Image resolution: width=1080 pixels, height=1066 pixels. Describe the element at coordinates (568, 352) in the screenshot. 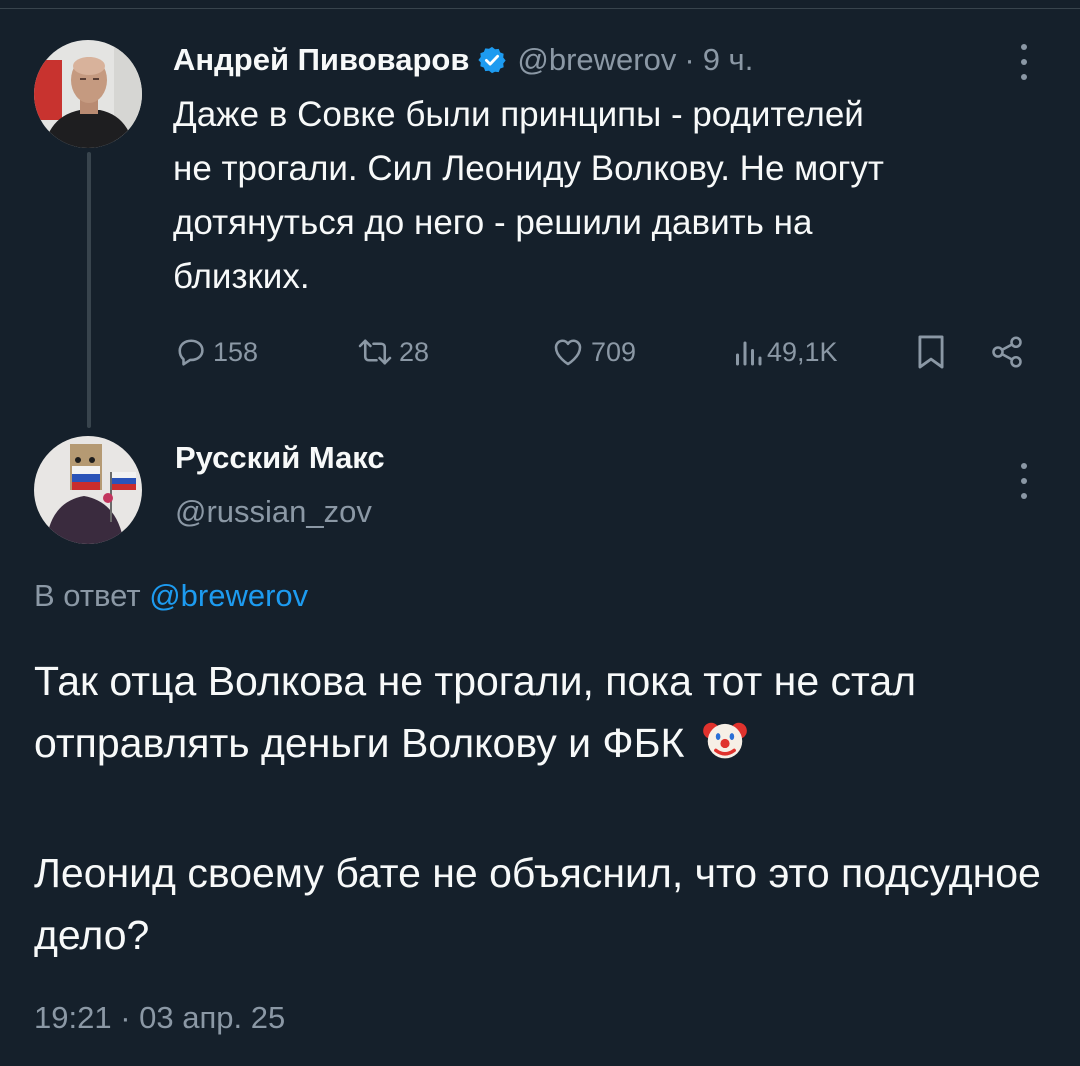

I see `heart-icon` at that location.